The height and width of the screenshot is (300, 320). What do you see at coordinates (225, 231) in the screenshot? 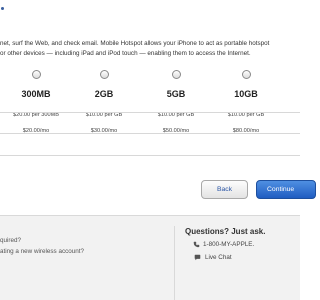
I see `help-title: Questions? Just ask.` at bounding box center [225, 231].